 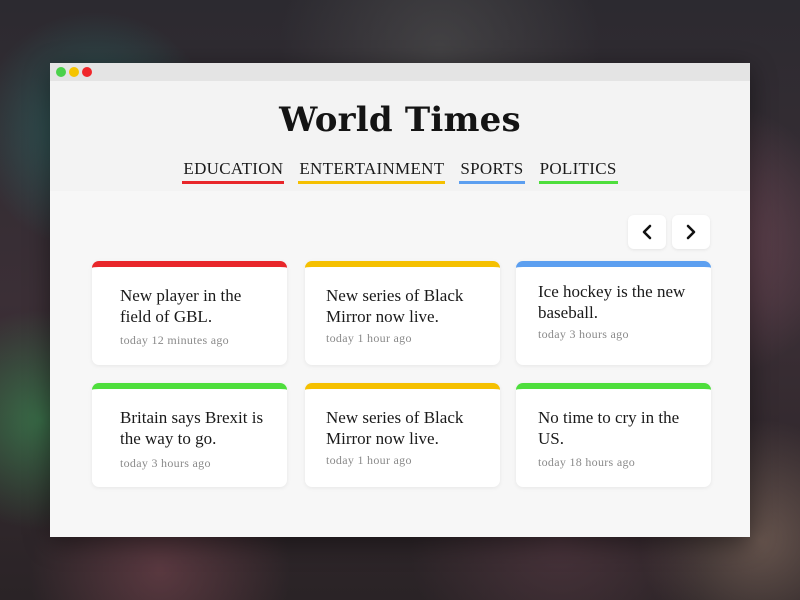 What do you see at coordinates (192, 428) in the screenshot?
I see `article-headline: Britain says Brexit is the way to go.` at bounding box center [192, 428].